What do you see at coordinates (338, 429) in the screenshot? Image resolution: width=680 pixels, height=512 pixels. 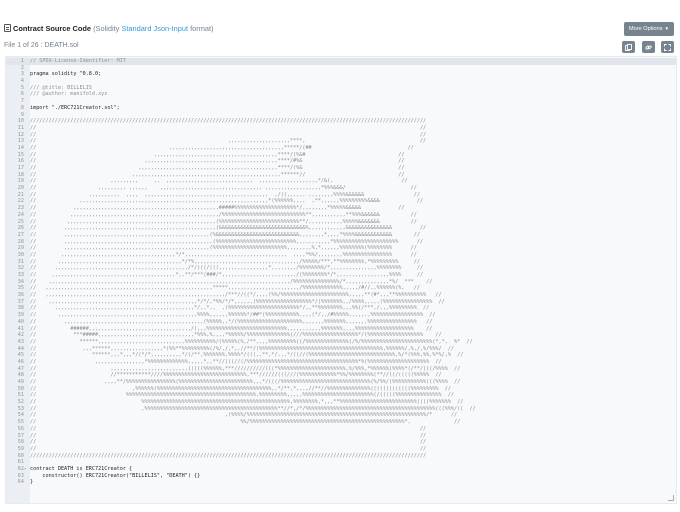 I see `code-line: 56 // //` at bounding box center [338, 429].